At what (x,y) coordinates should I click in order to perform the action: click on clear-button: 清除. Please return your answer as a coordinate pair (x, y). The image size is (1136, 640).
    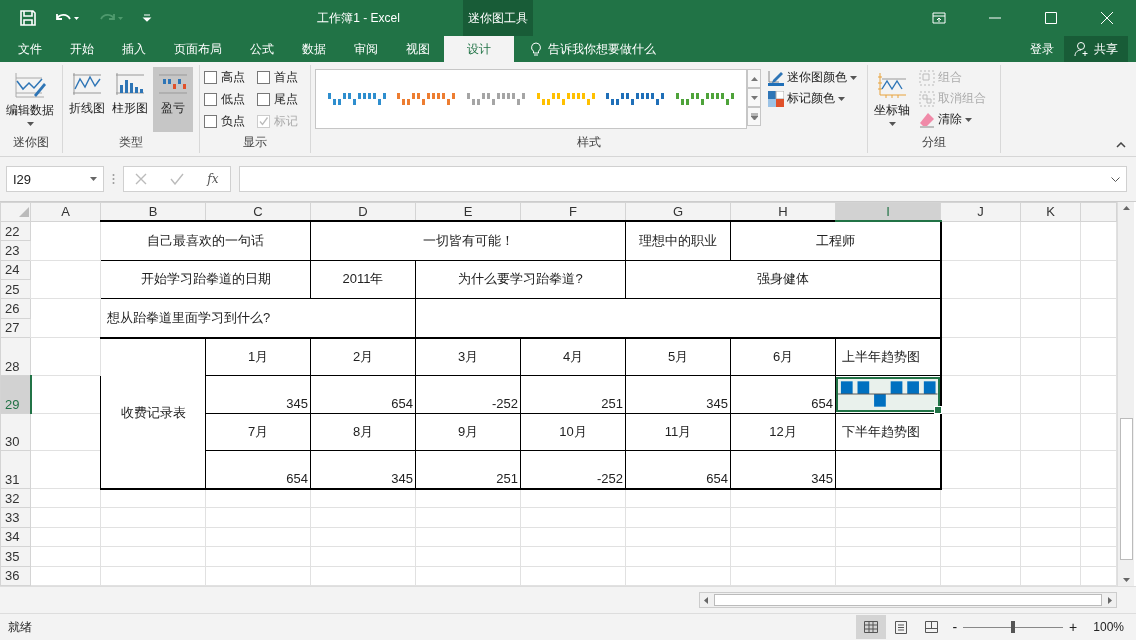
    Looking at the image, I should click on (952, 119).